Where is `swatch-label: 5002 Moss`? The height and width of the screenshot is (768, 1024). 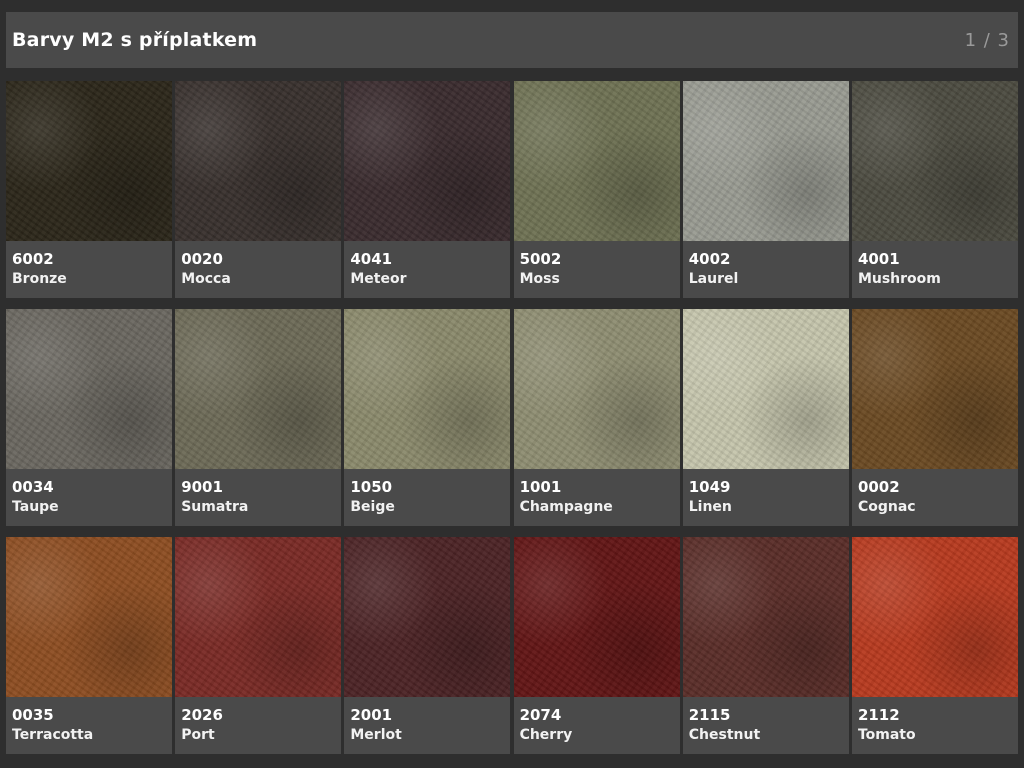 swatch-label: 5002 Moss is located at coordinates (598, 269).